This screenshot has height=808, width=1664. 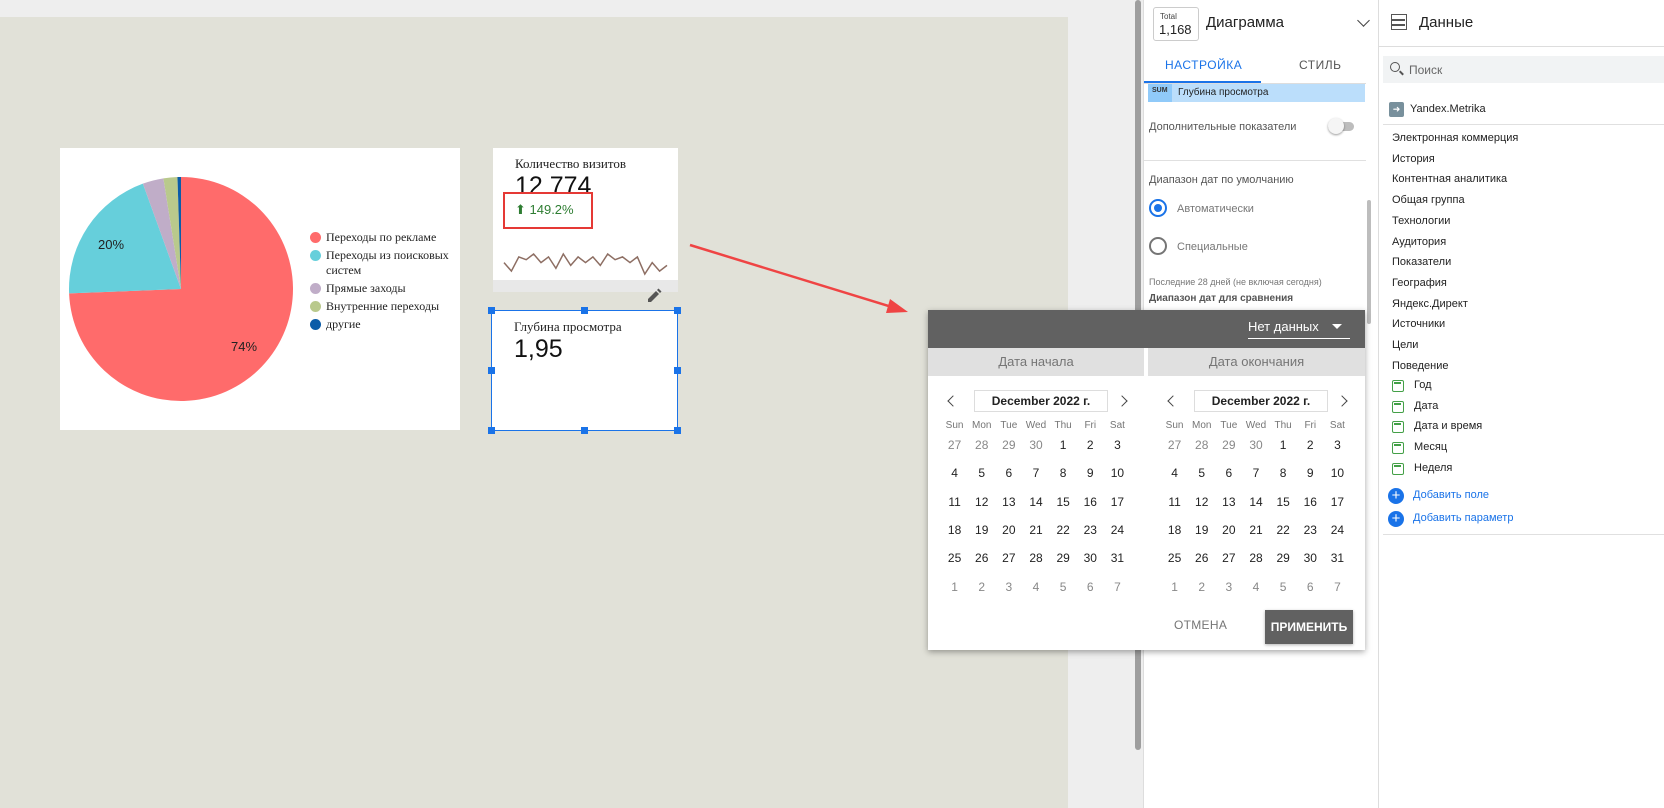 What do you see at coordinates (954, 473) in the screenshot?
I see `calendar-day: 4` at bounding box center [954, 473].